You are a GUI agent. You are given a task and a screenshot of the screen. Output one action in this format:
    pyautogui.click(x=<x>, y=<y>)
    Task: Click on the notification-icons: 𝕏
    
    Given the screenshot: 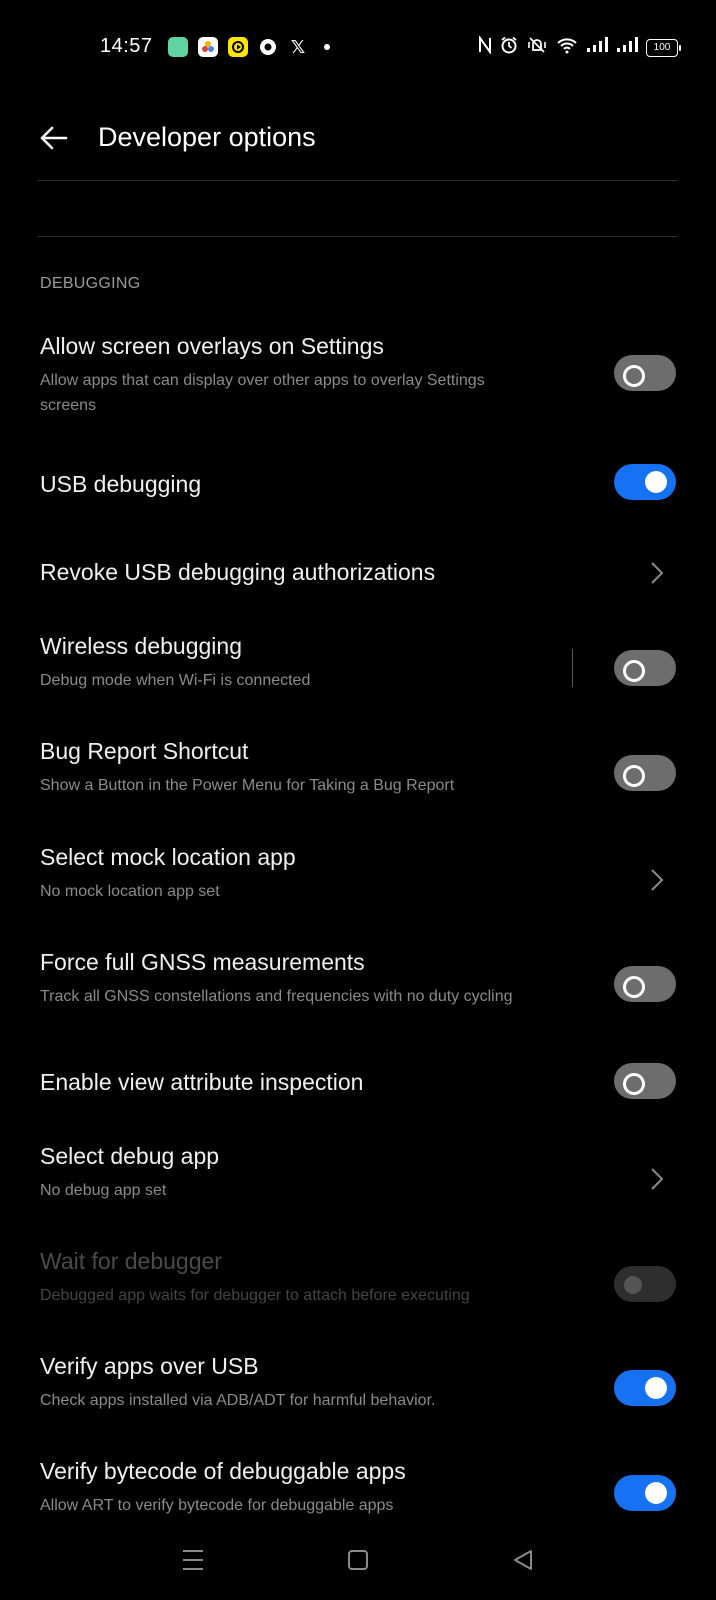 What is the action you would take?
    pyautogui.click(x=249, y=47)
    